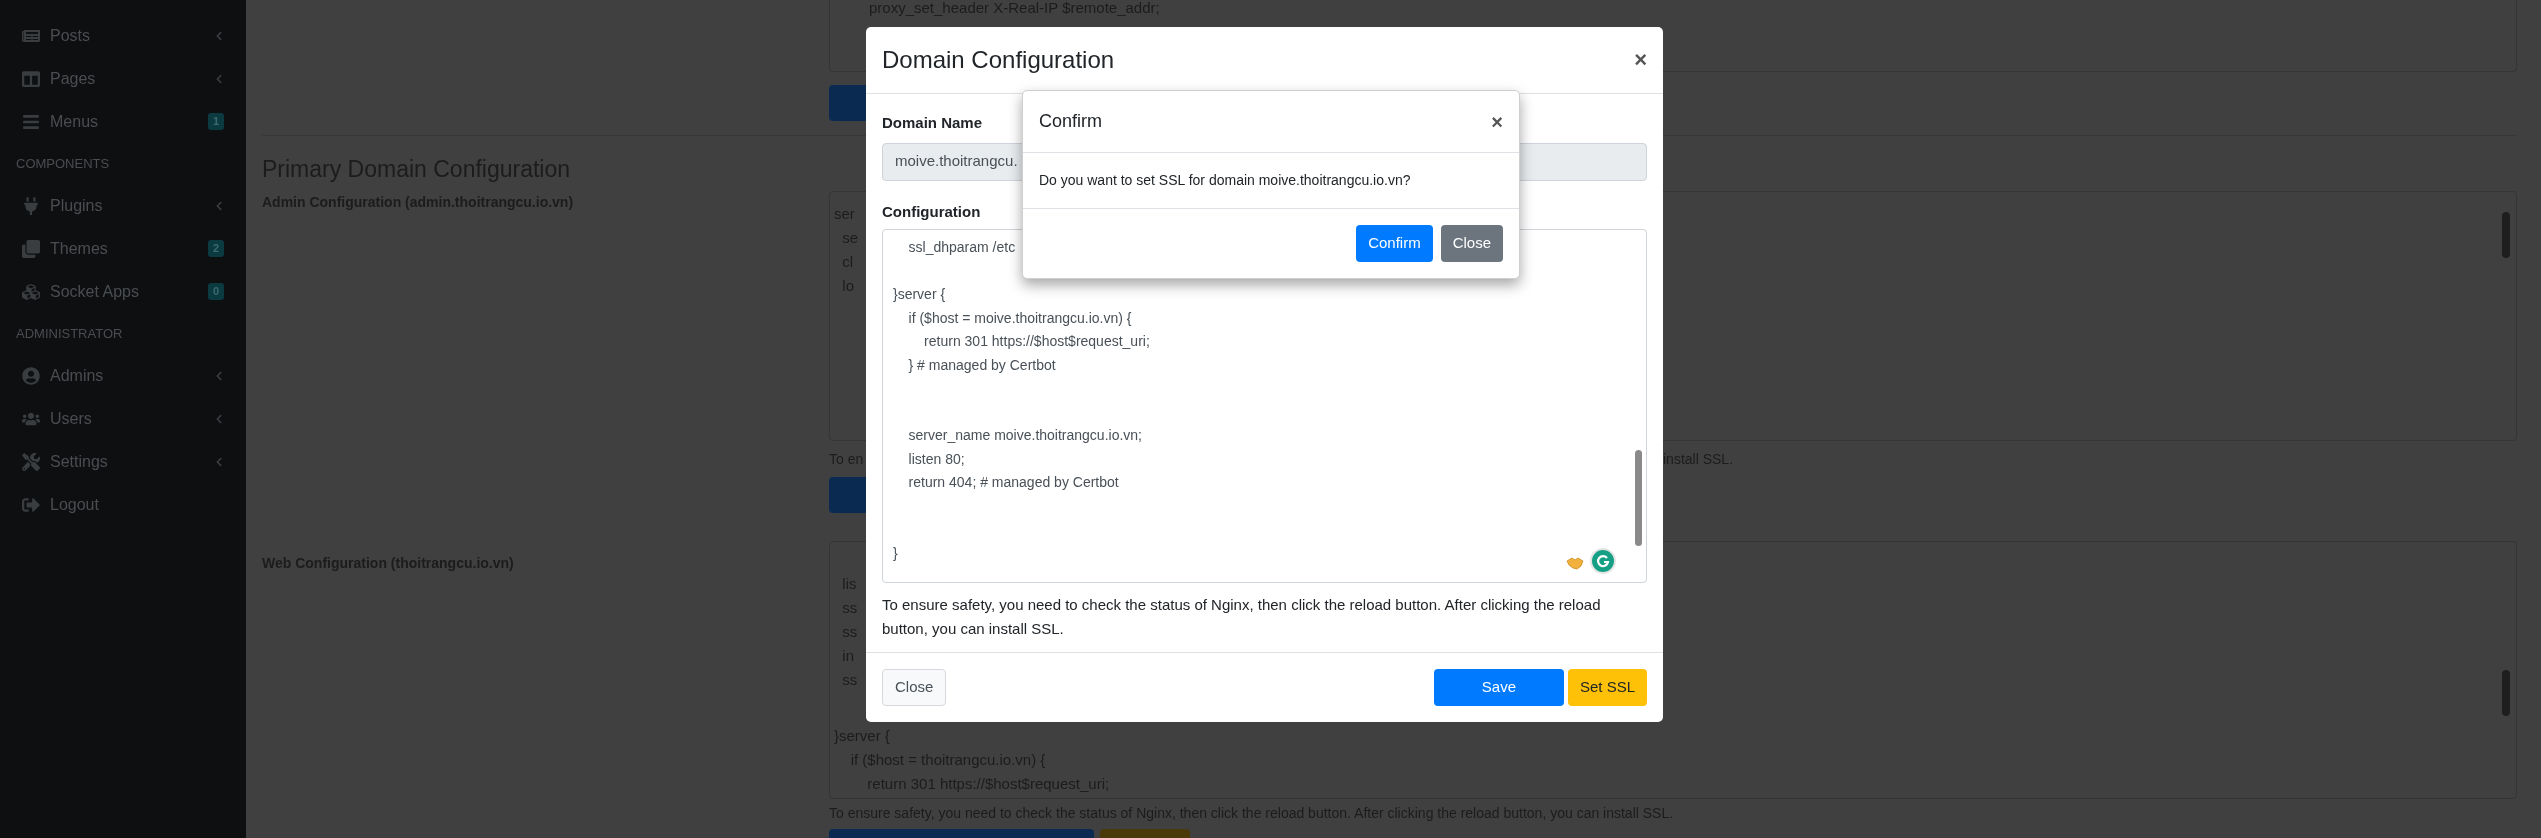 The width and height of the screenshot is (2541, 838). I want to click on sidebar-item-label: Admins, so click(77, 375).